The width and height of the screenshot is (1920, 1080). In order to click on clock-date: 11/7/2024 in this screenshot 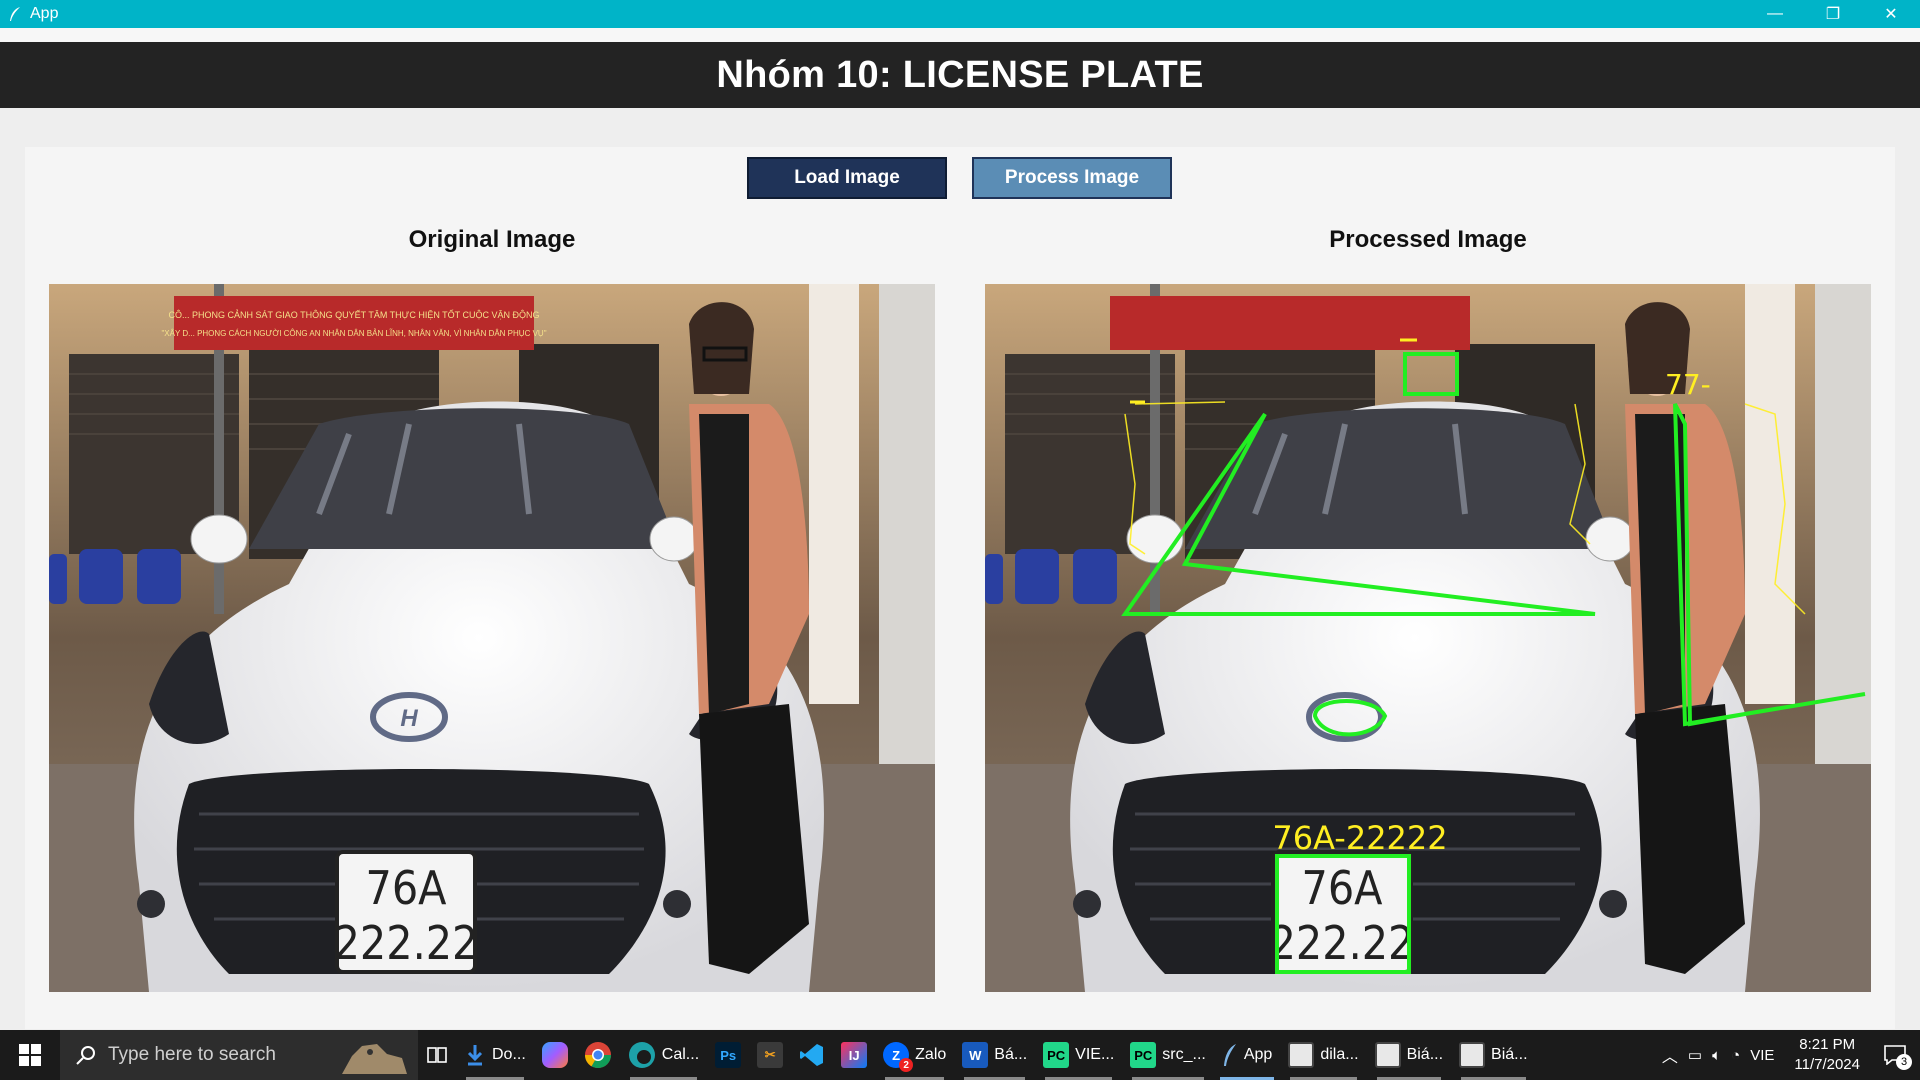, I will do `click(1827, 1064)`.